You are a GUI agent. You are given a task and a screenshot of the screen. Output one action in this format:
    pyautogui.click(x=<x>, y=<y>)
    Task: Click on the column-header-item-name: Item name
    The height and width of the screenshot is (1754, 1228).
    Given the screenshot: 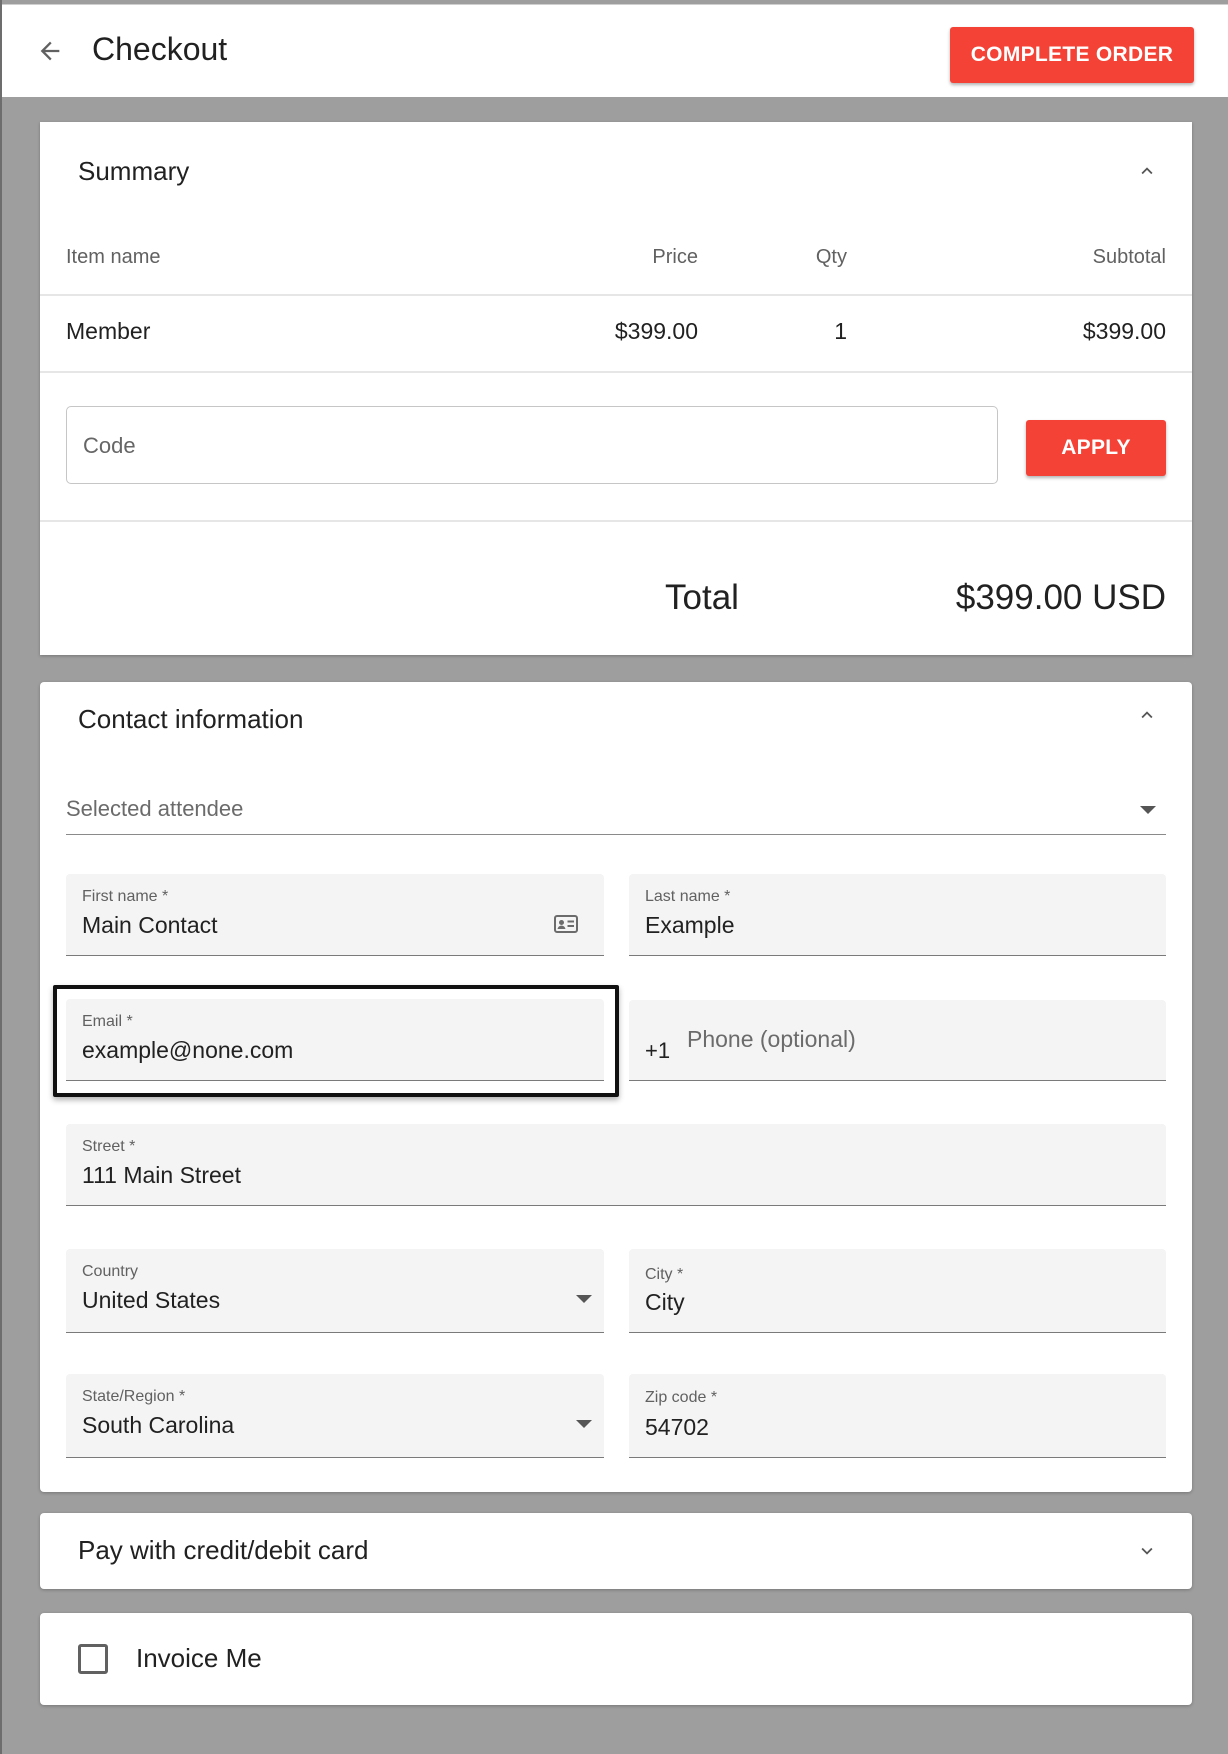 What is the action you would take?
    pyautogui.click(x=113, y=257)
    